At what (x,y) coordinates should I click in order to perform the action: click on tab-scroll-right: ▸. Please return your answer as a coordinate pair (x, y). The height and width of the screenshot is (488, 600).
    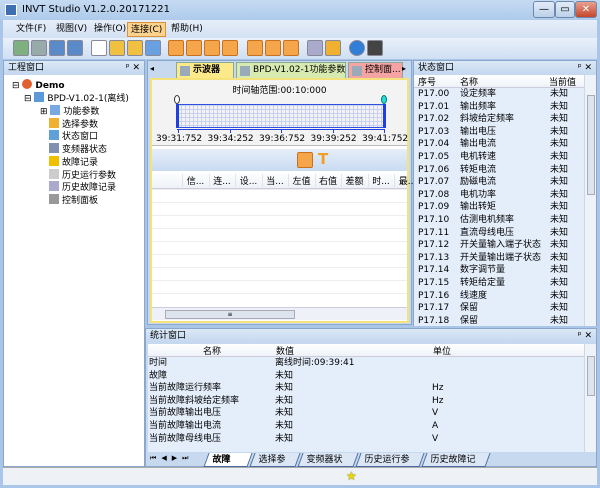
    Looking at the image, I should click on (404, 68).